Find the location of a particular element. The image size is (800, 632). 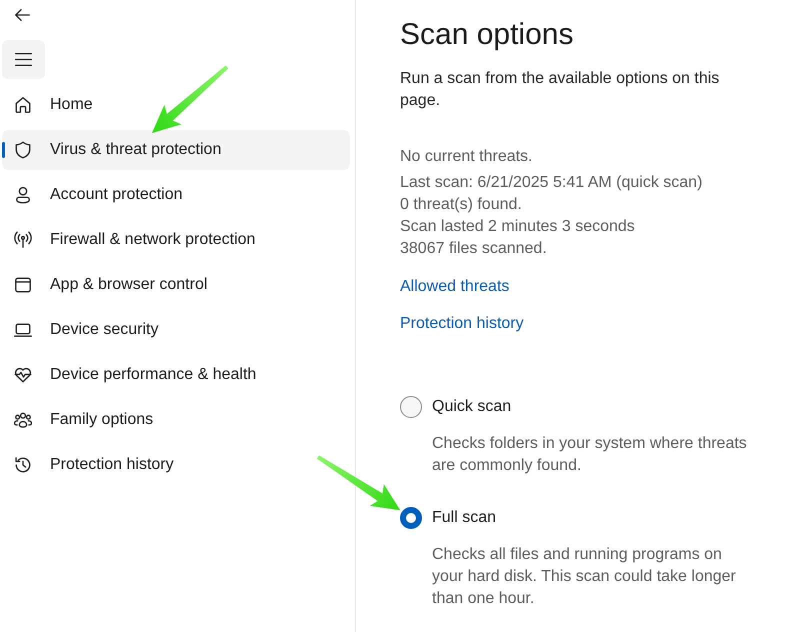

page-description: Run a scan from the available options on this page. is located at coordinates (560, 90).